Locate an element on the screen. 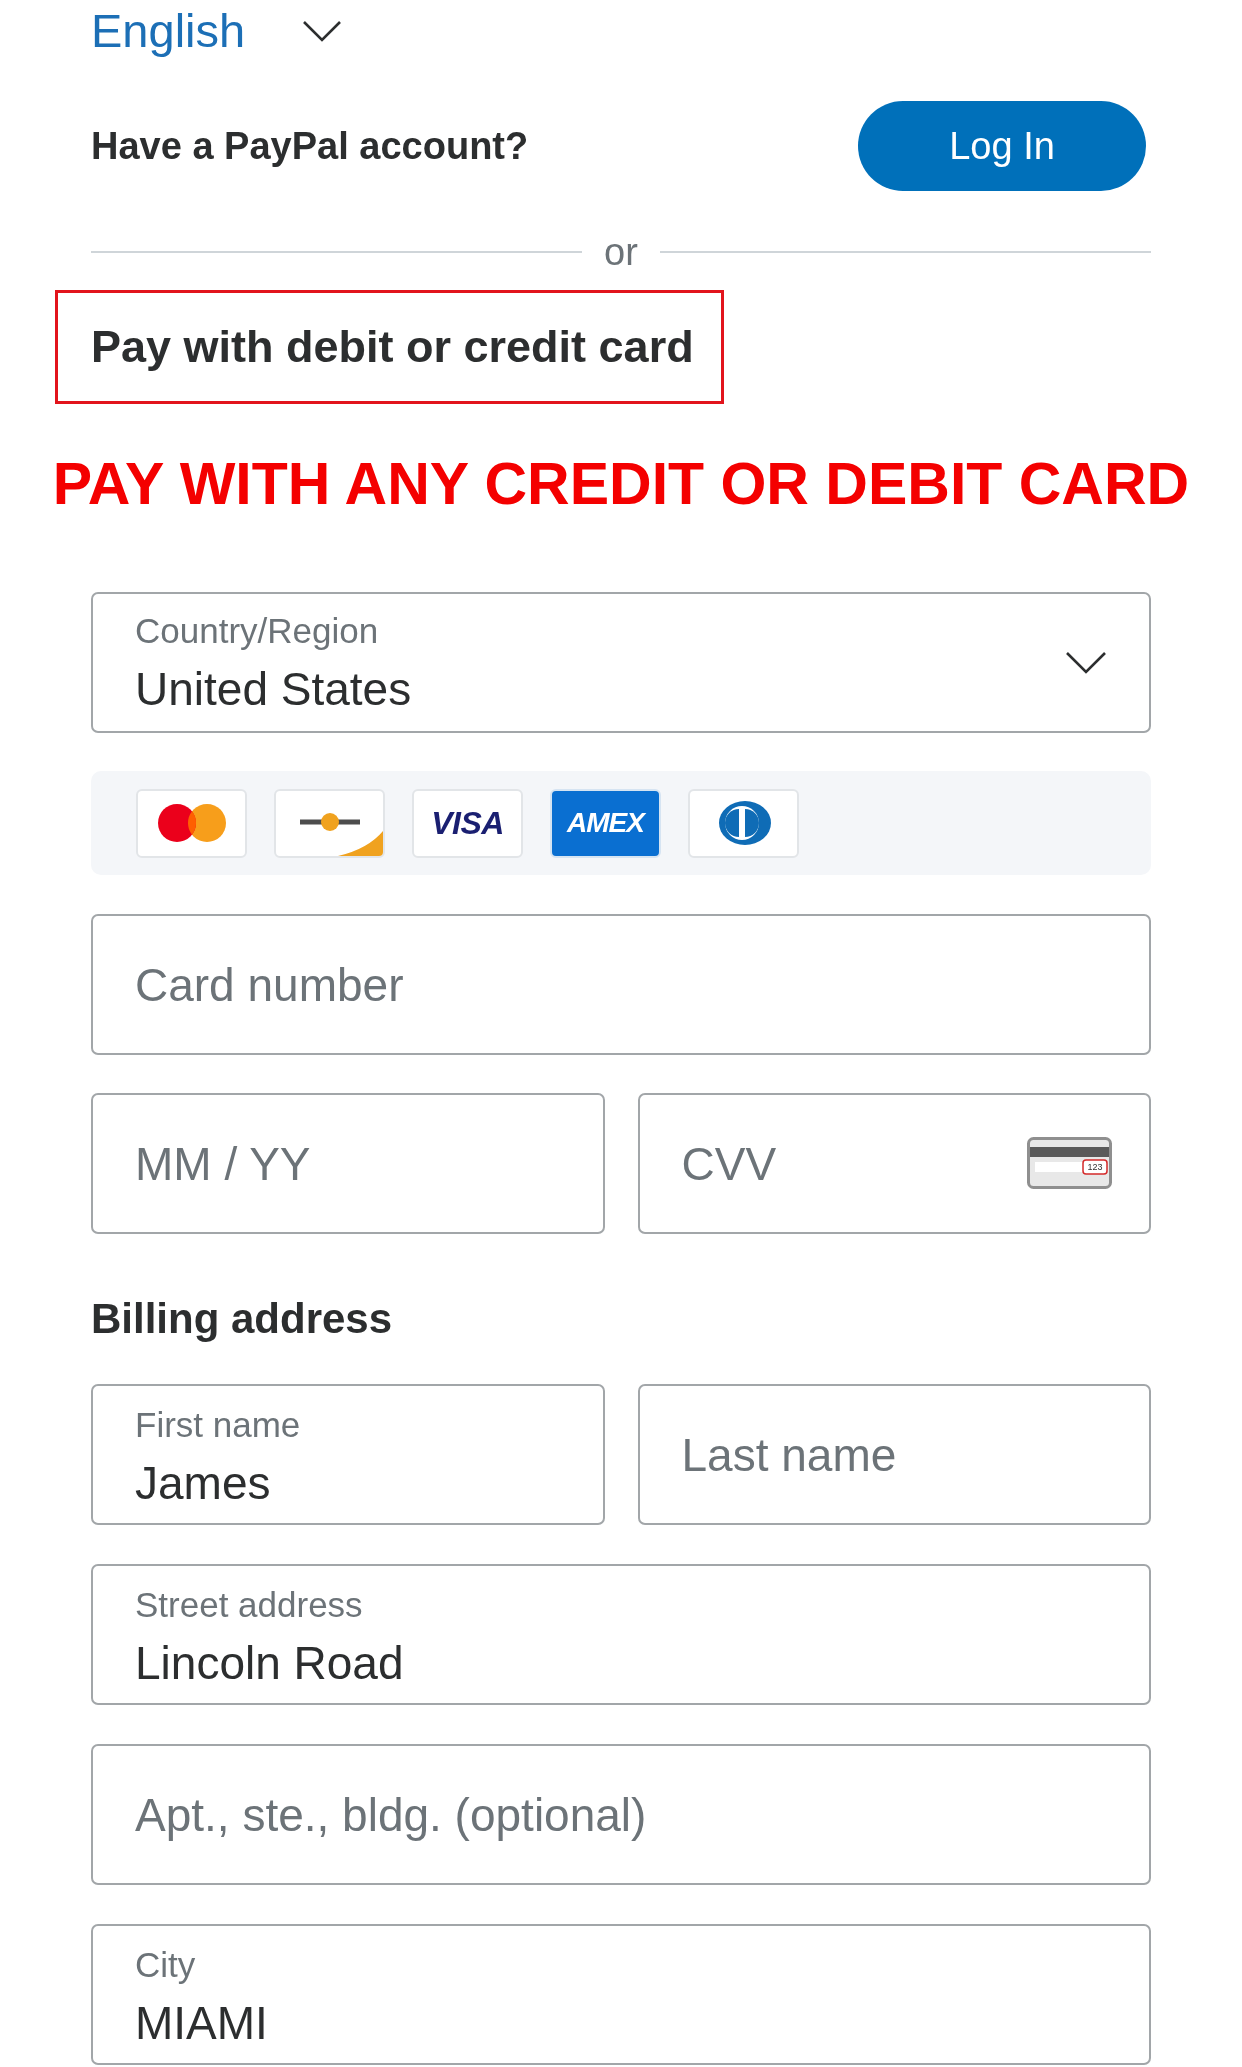  overlapping-circles-icon is located at coordinates (191, 823).